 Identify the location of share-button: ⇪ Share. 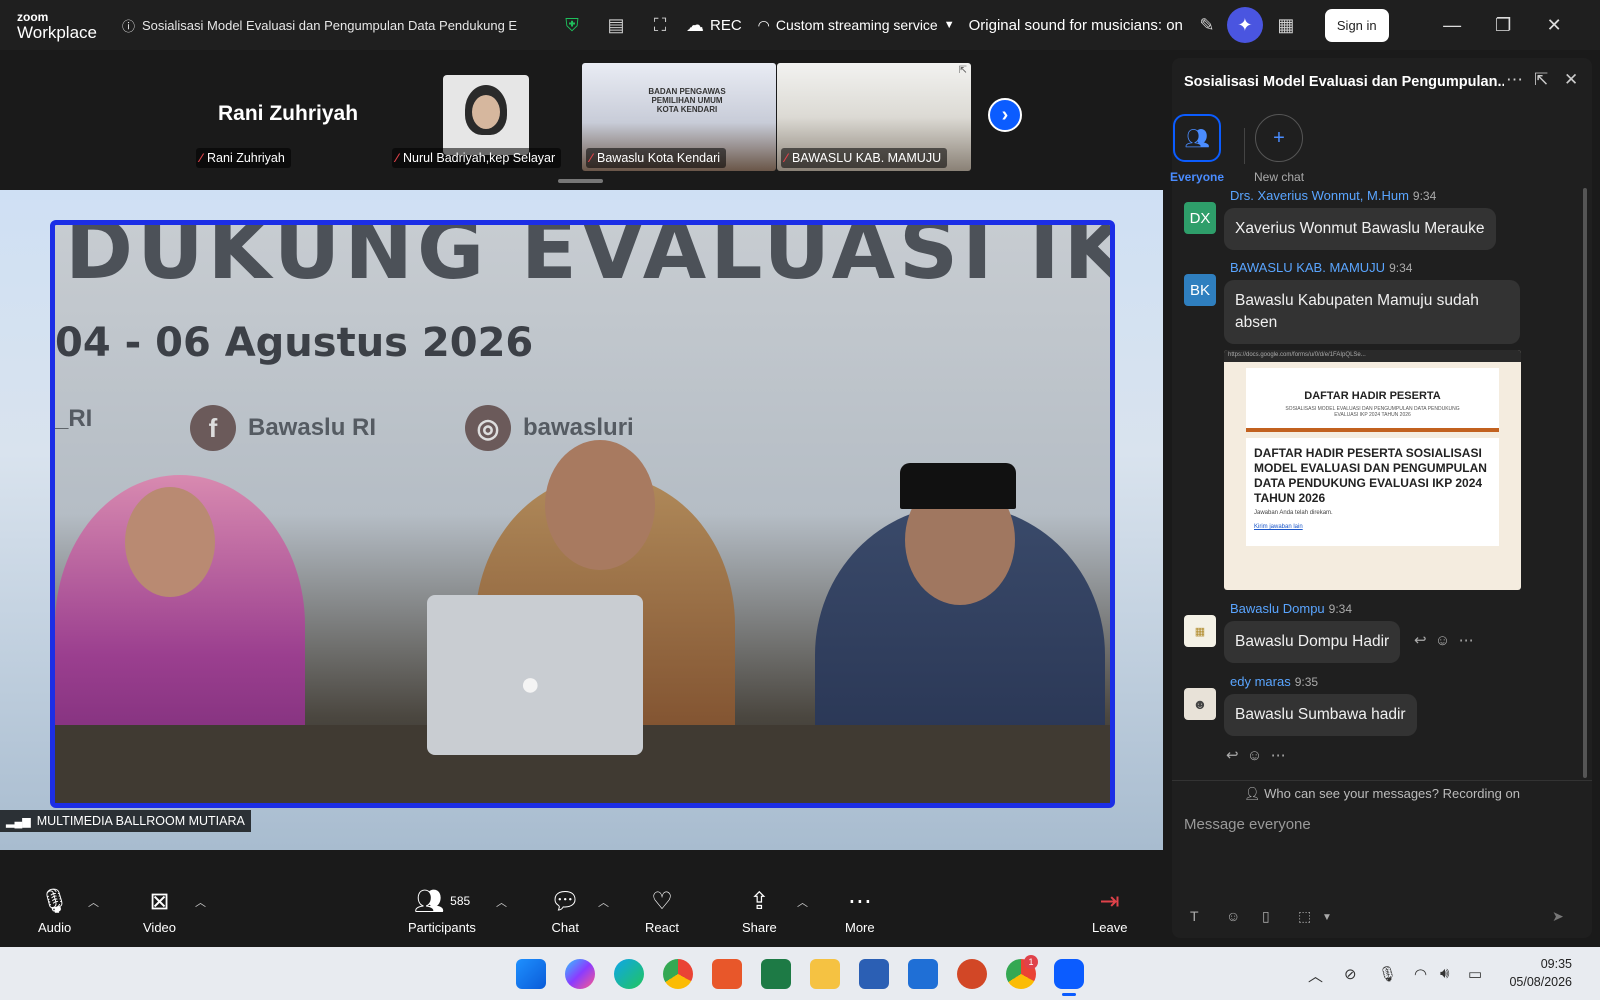
(759, 911).